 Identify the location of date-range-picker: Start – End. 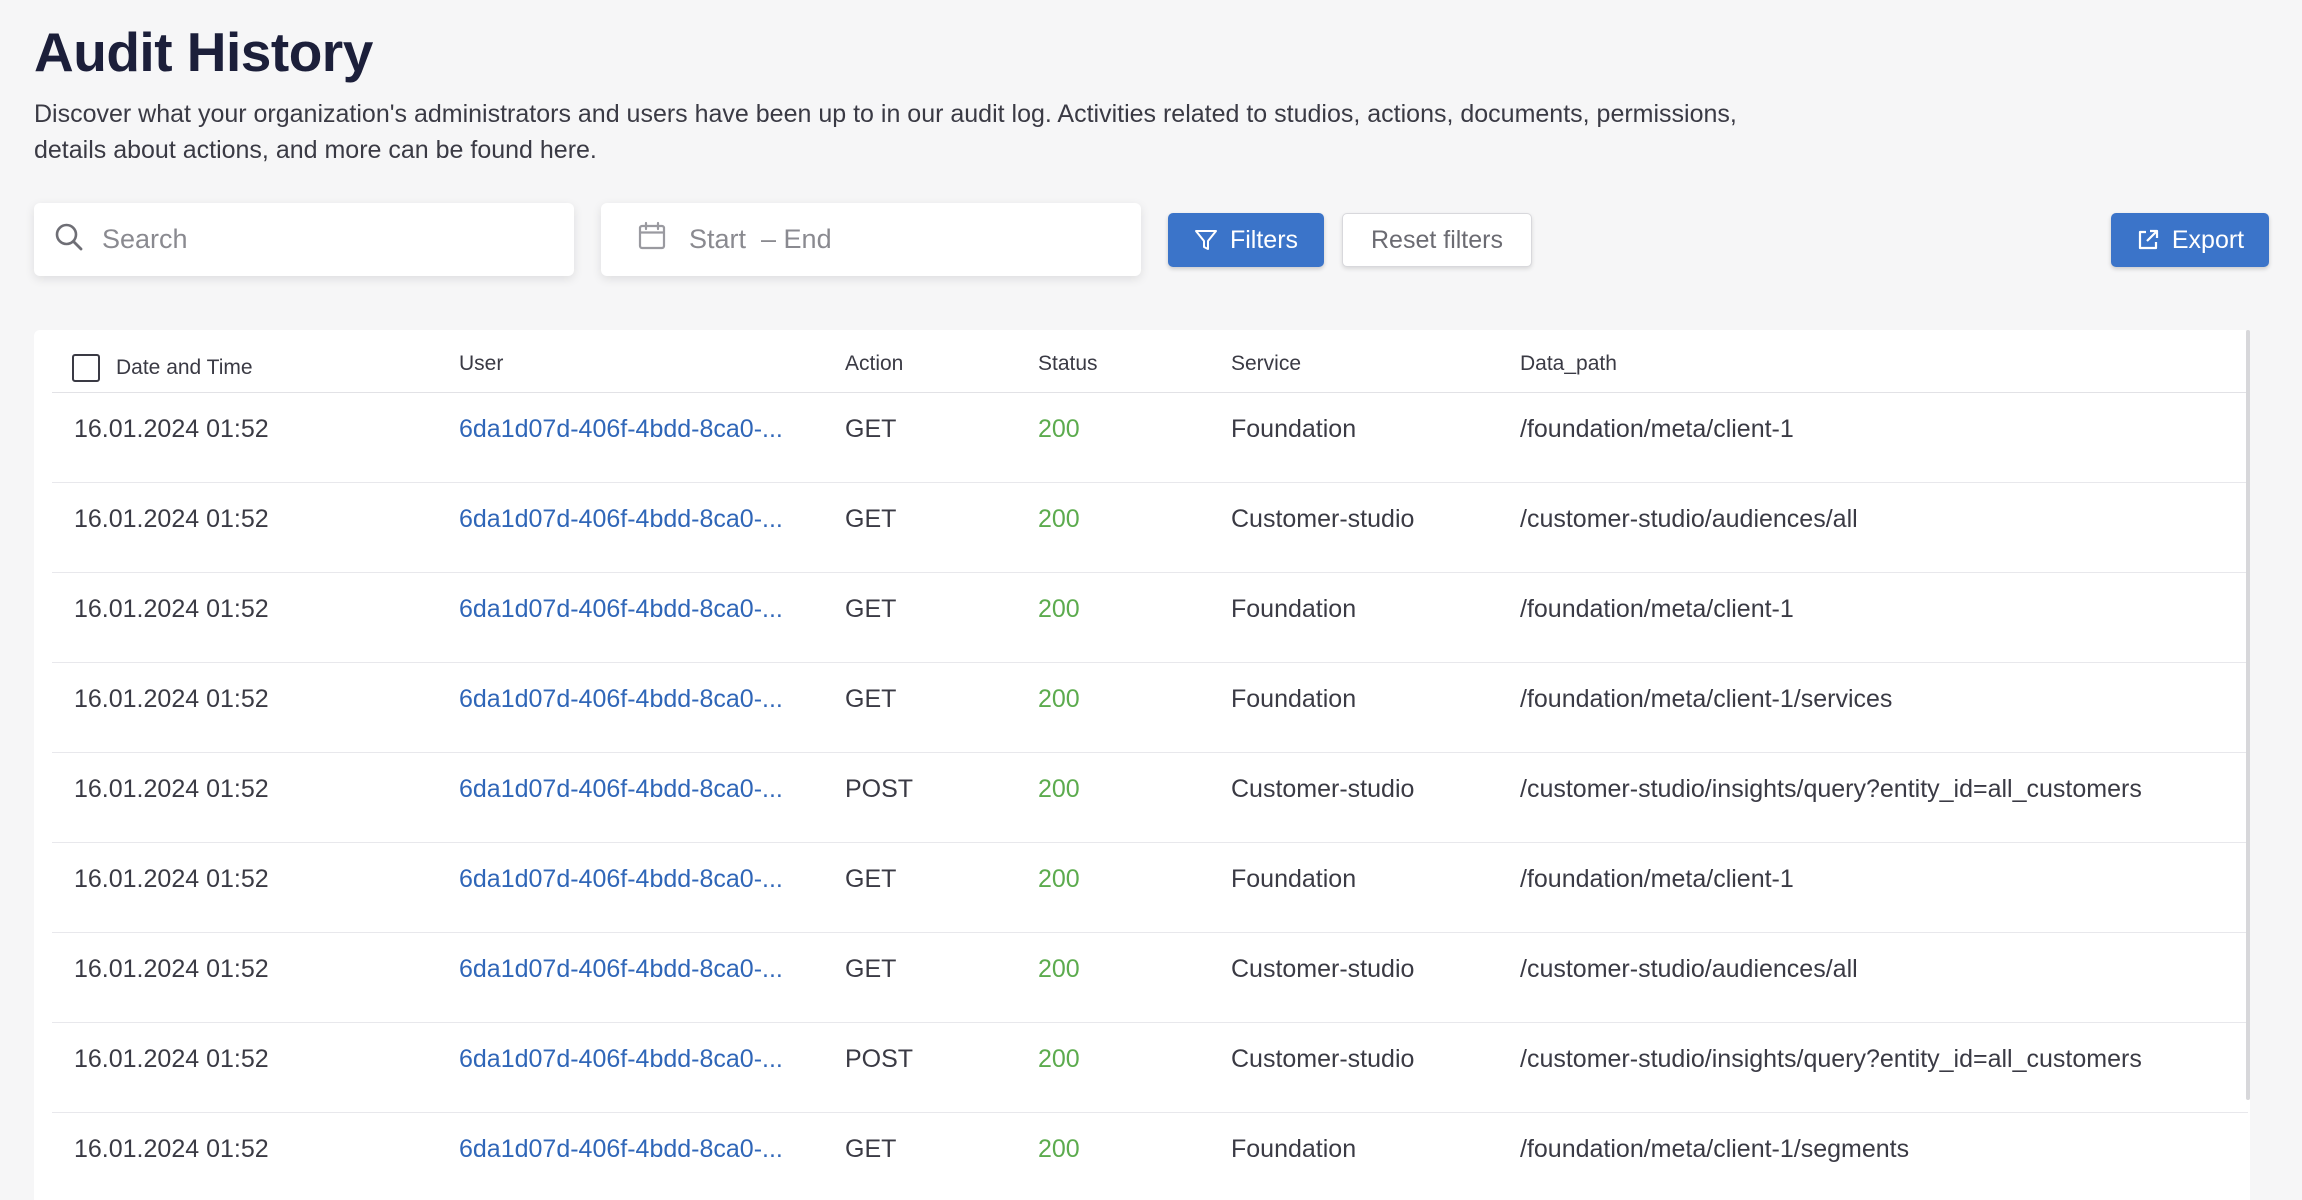
(871, 239).